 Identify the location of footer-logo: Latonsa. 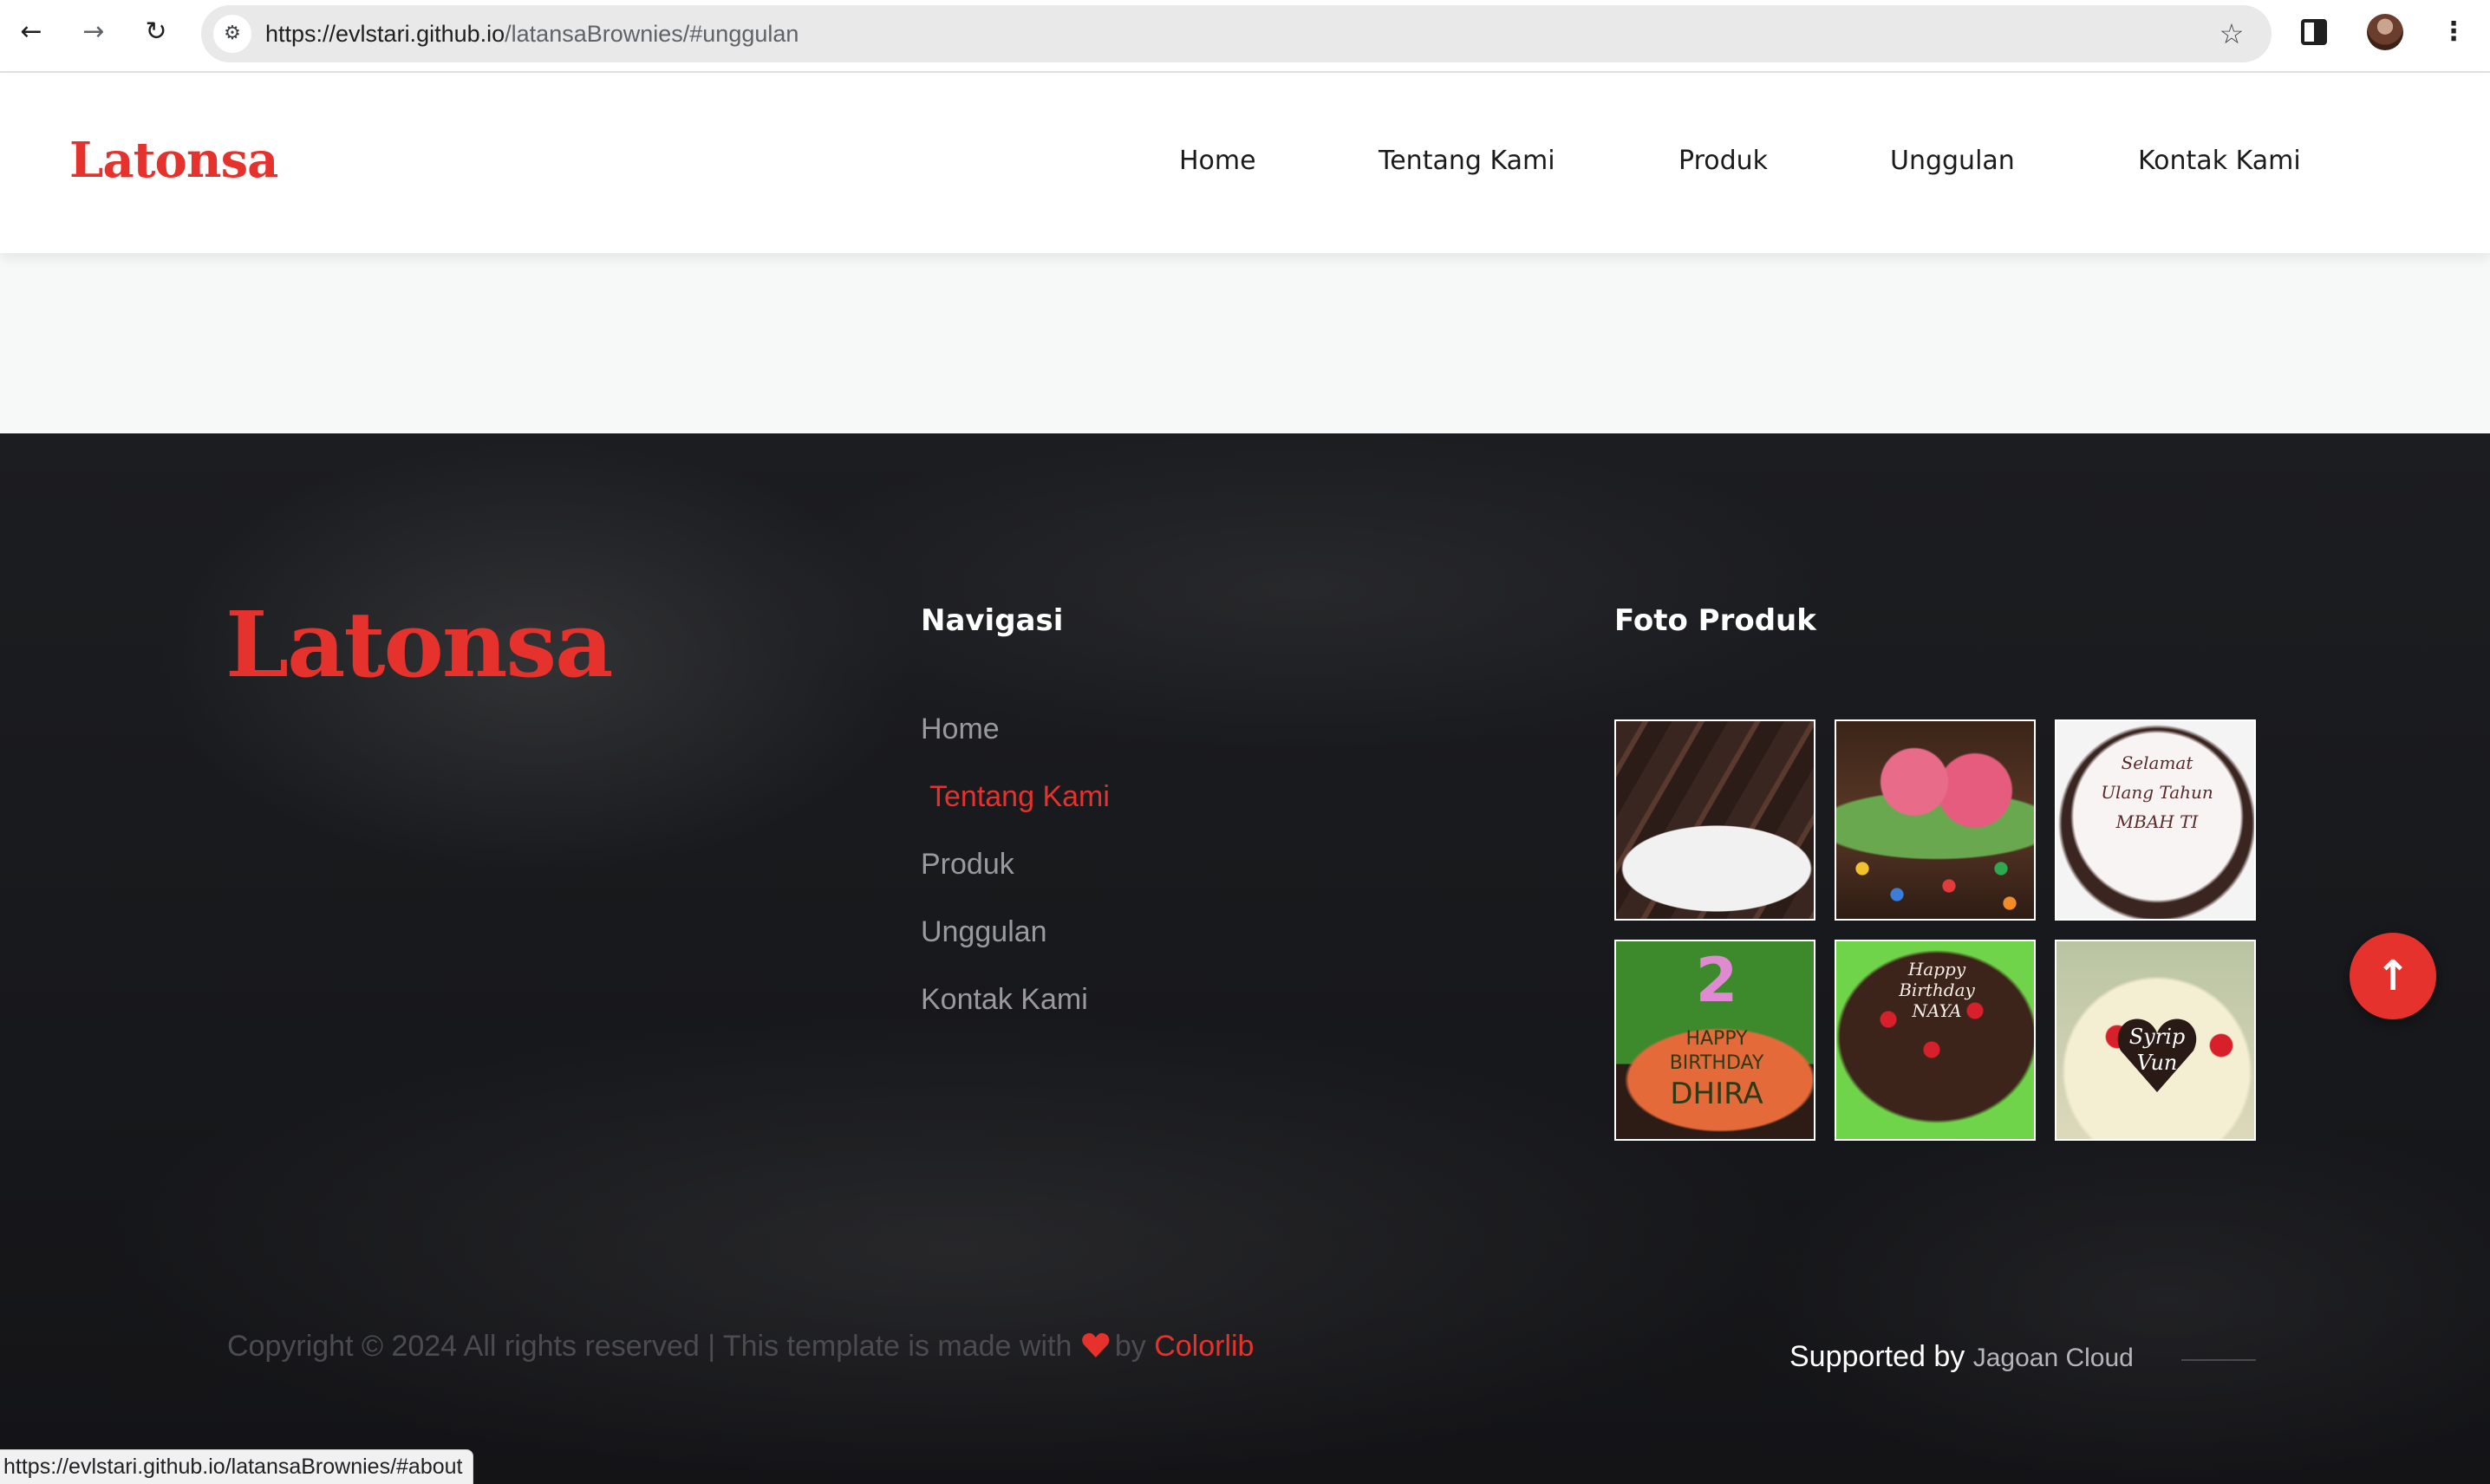
(419, 644).